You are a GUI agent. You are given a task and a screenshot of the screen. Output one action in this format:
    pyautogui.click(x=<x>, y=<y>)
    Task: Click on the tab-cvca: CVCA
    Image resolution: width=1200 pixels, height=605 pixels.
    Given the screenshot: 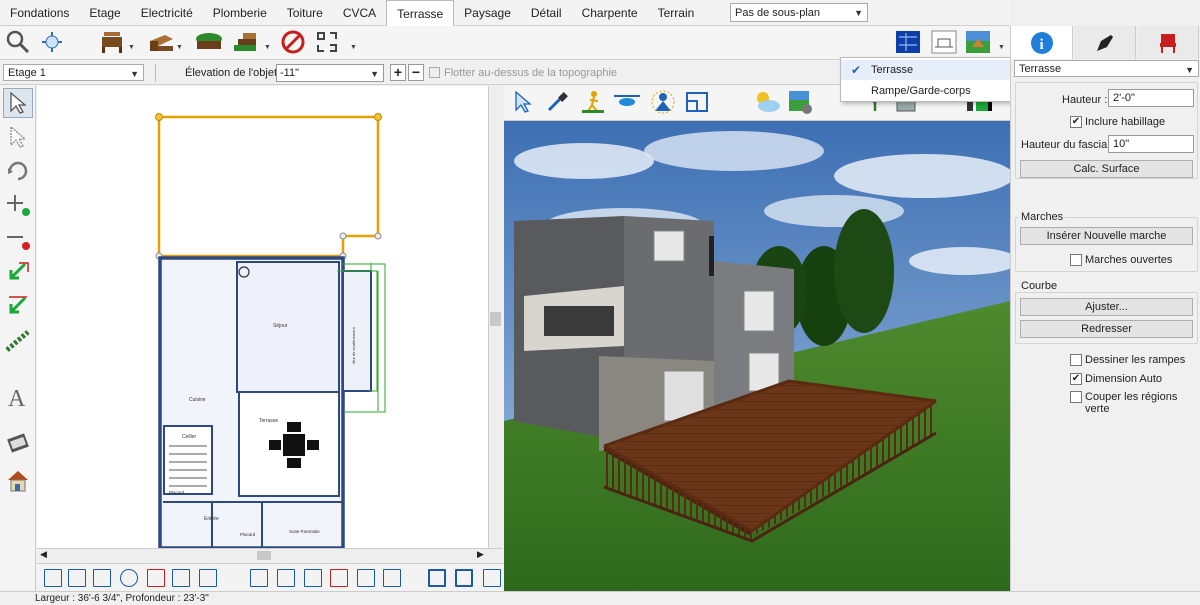 What is the action you would take?
    pyautogui.click(x=359, y=13)
    